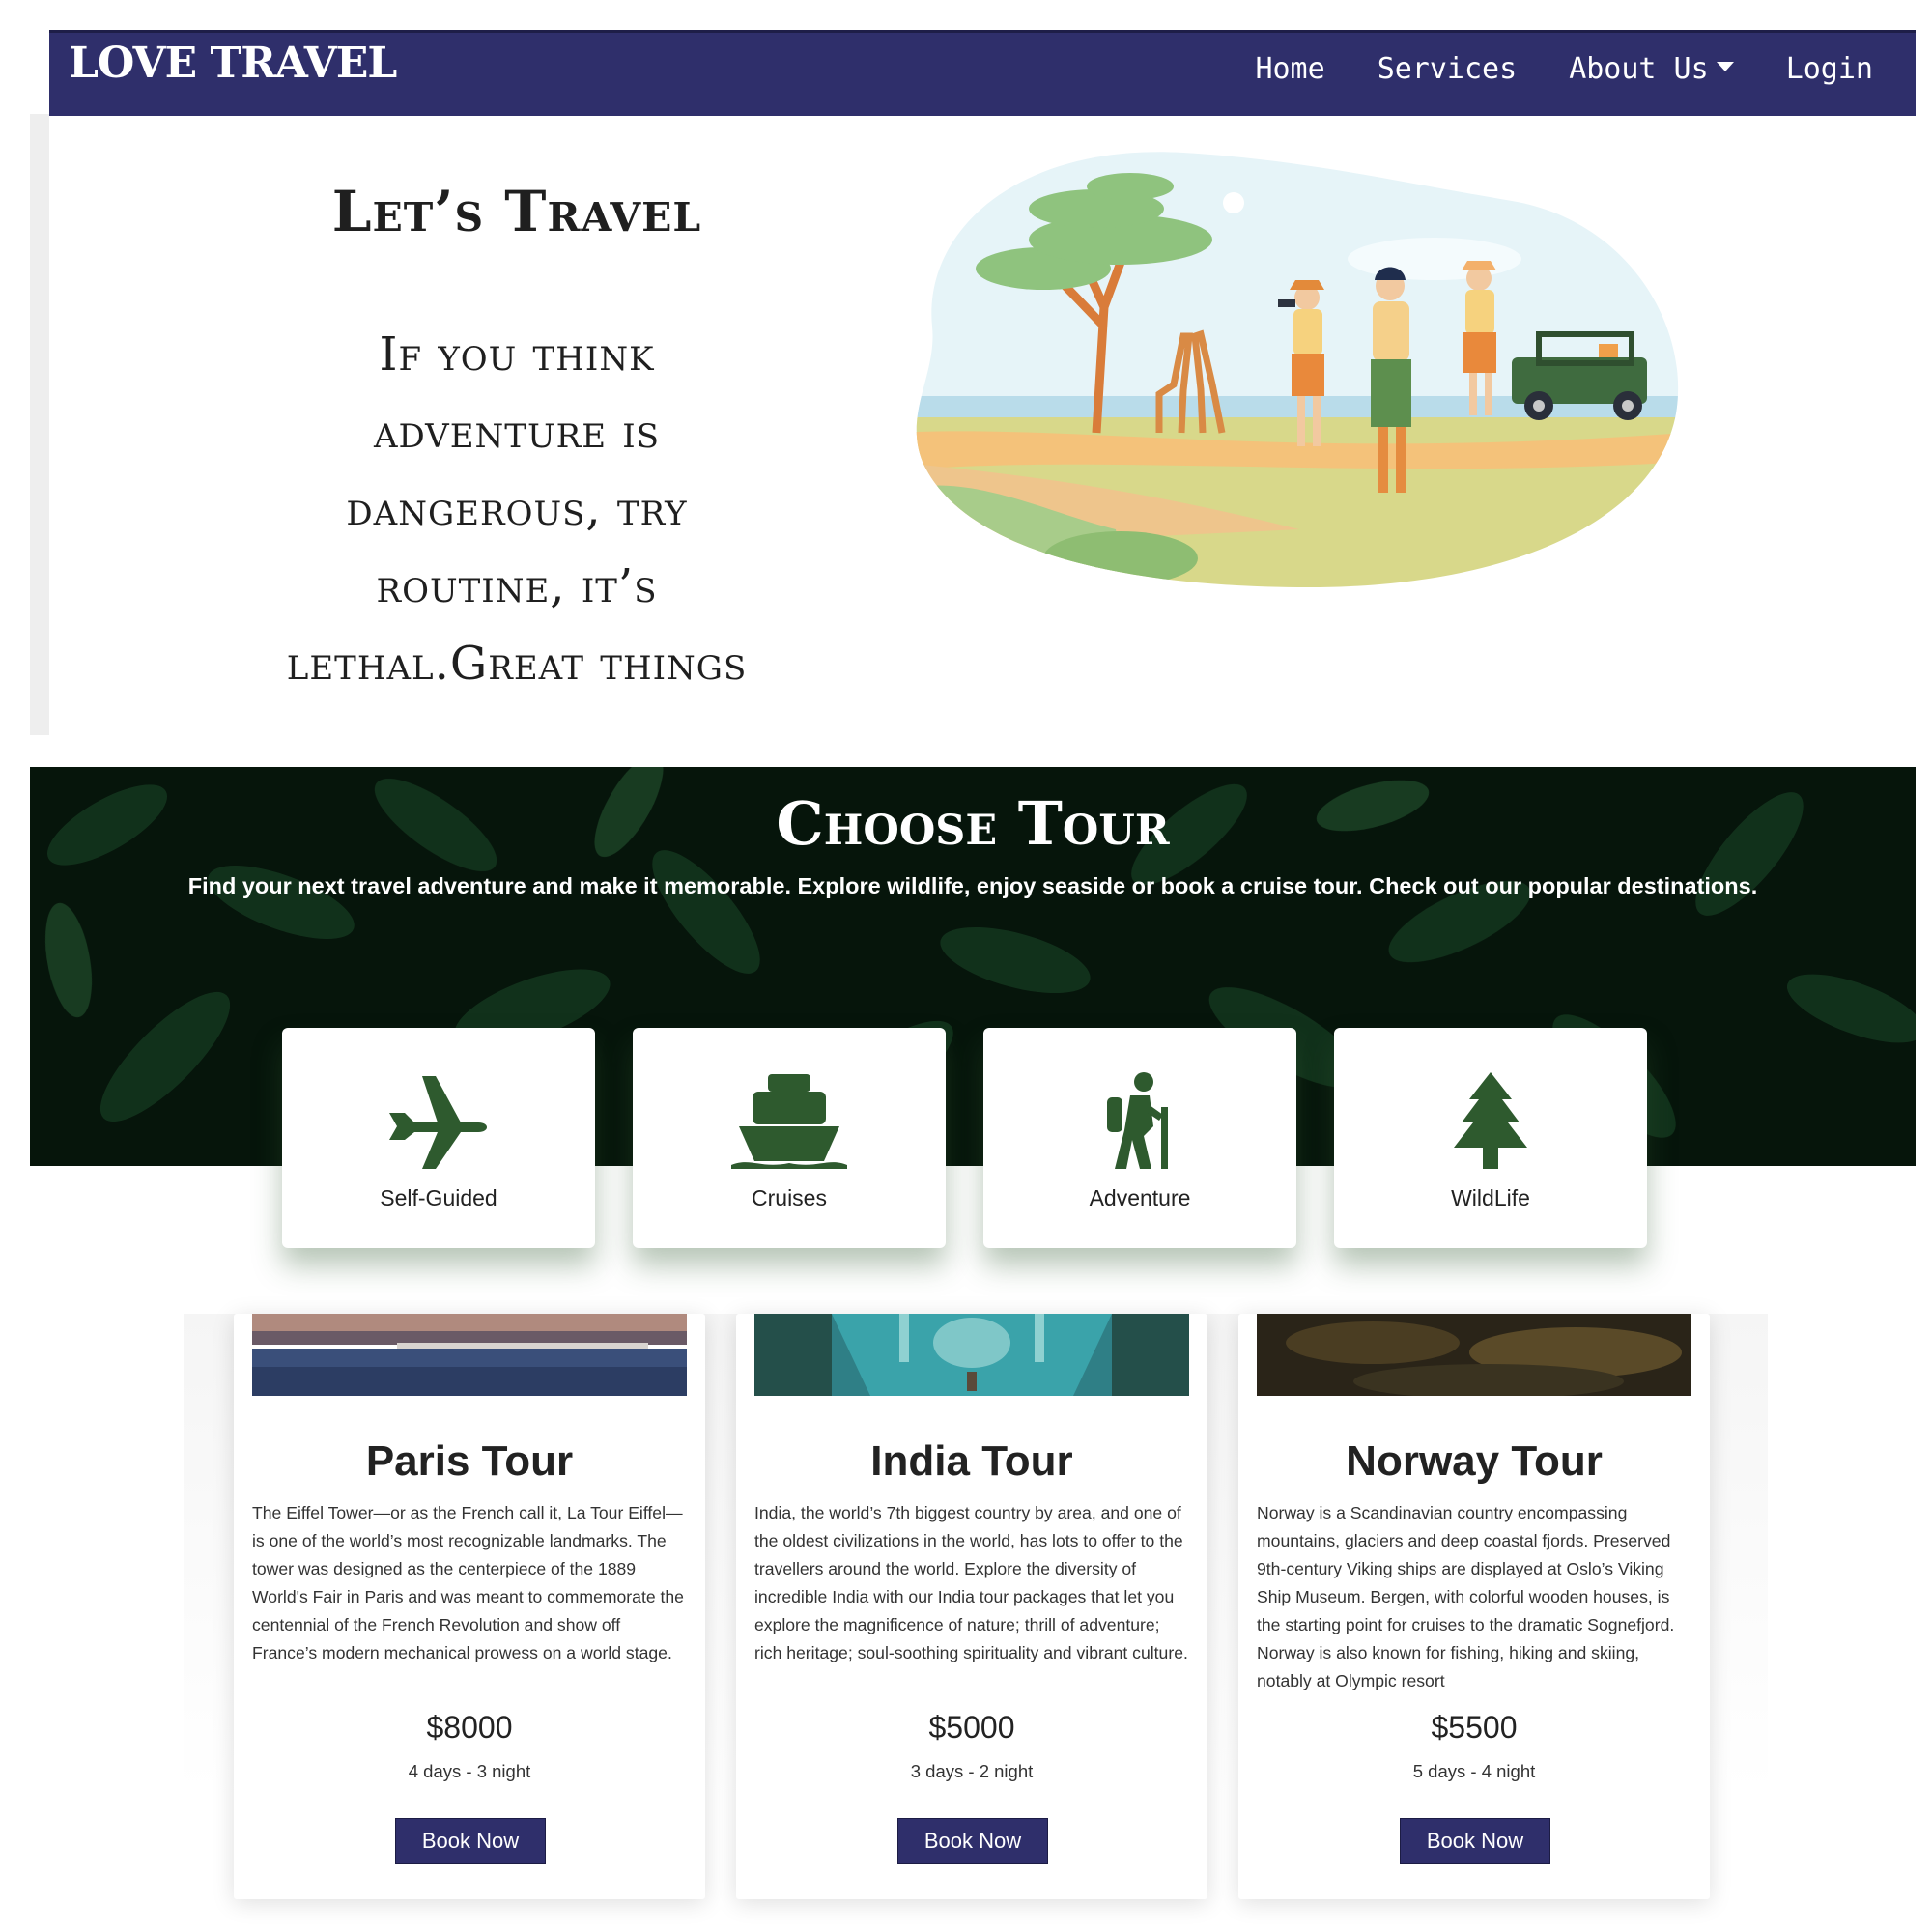 Image resolution: width=1932 pixels, height=1932 pixels. I want to click on tour-price: $8000, so click(469, 1727).